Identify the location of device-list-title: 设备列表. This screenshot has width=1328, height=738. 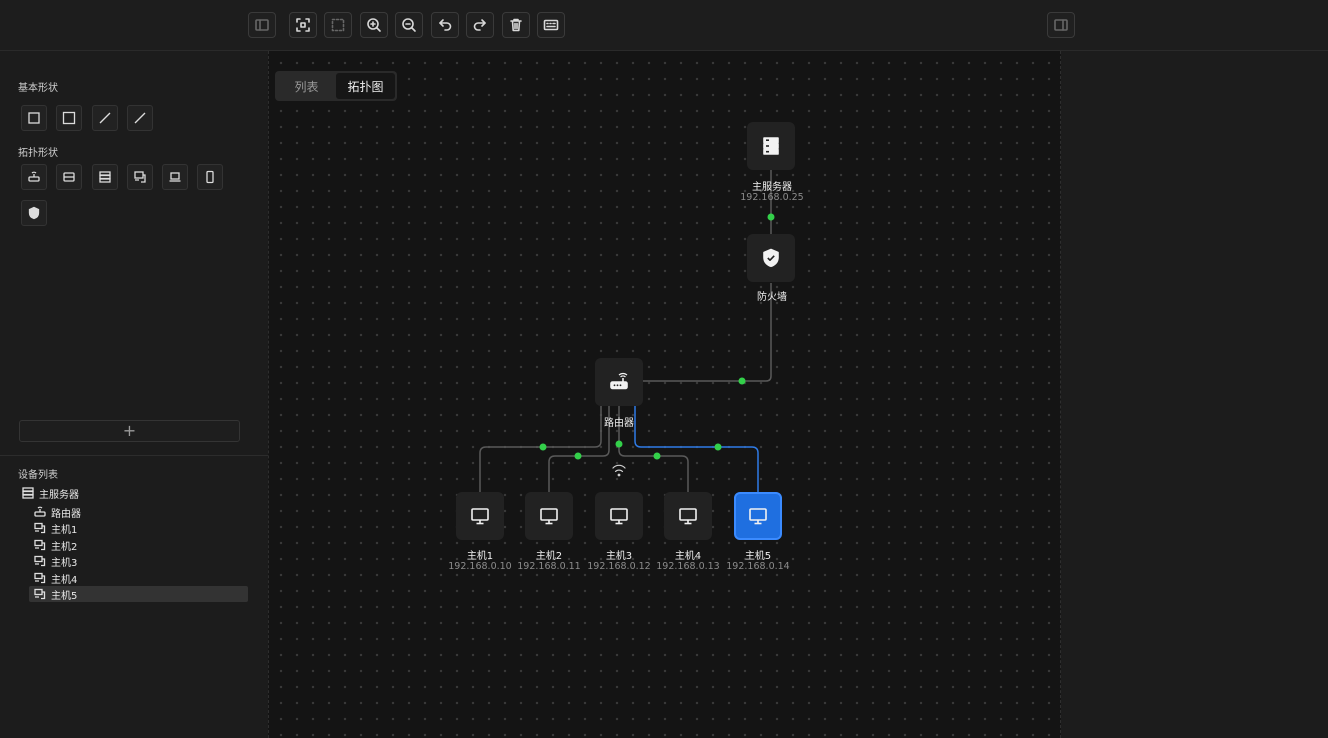
(38, 475).